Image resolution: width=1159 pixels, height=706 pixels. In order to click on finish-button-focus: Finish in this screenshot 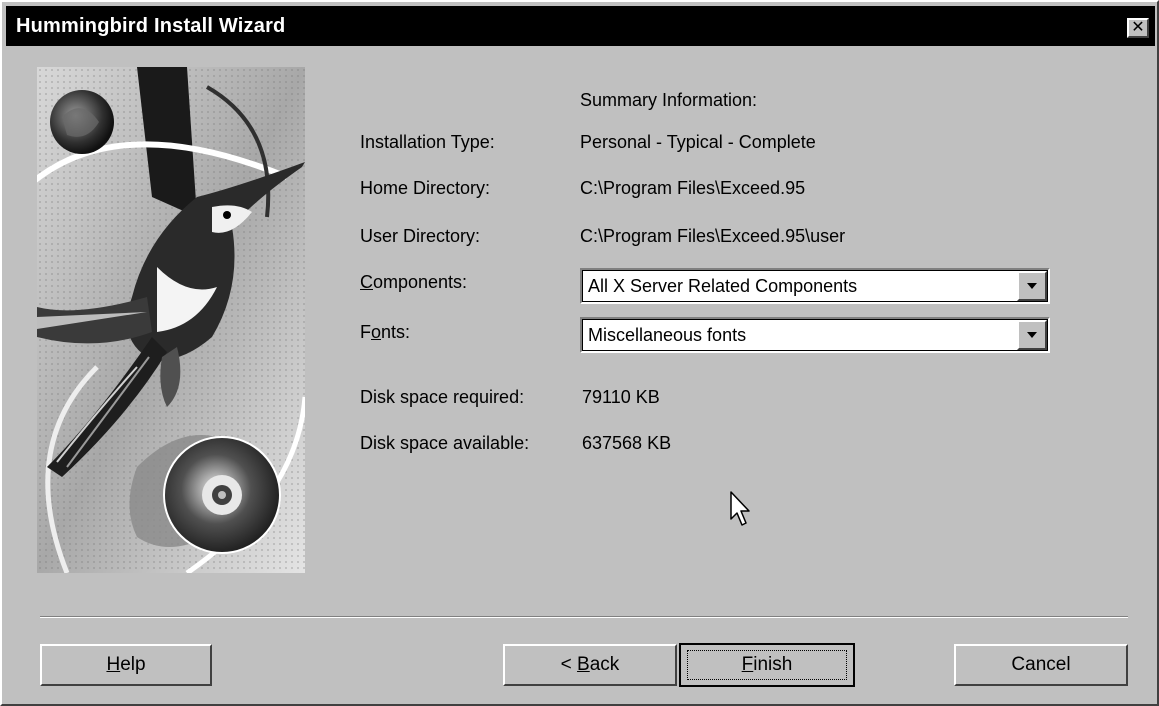, I will do `click(767, 665)`.